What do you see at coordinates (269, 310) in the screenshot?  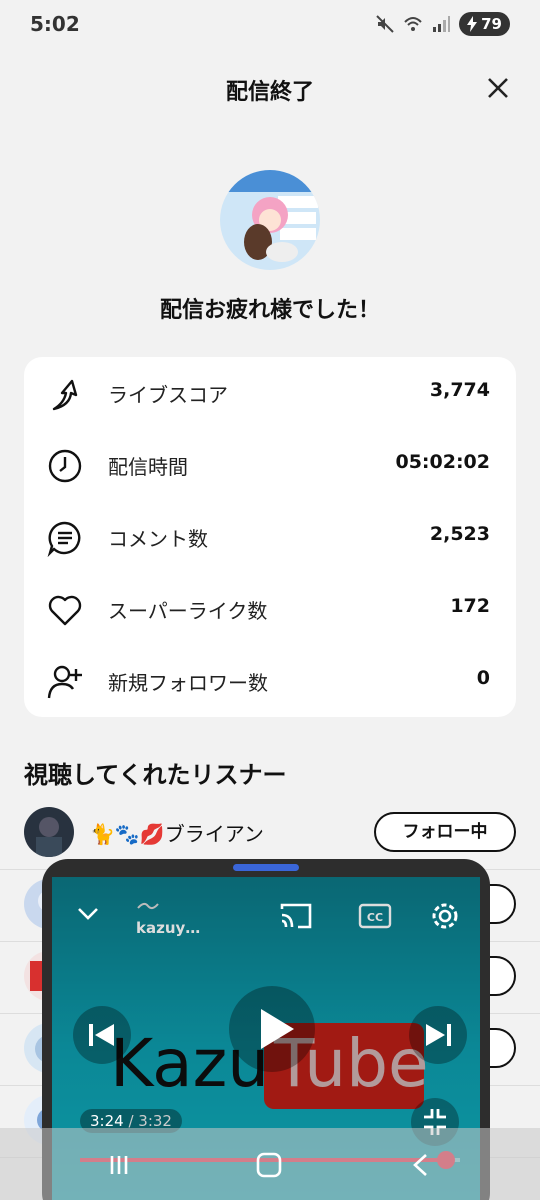 I see `thanks-message: 配信お疲れ様でした！` at bounding box center [269, 310].